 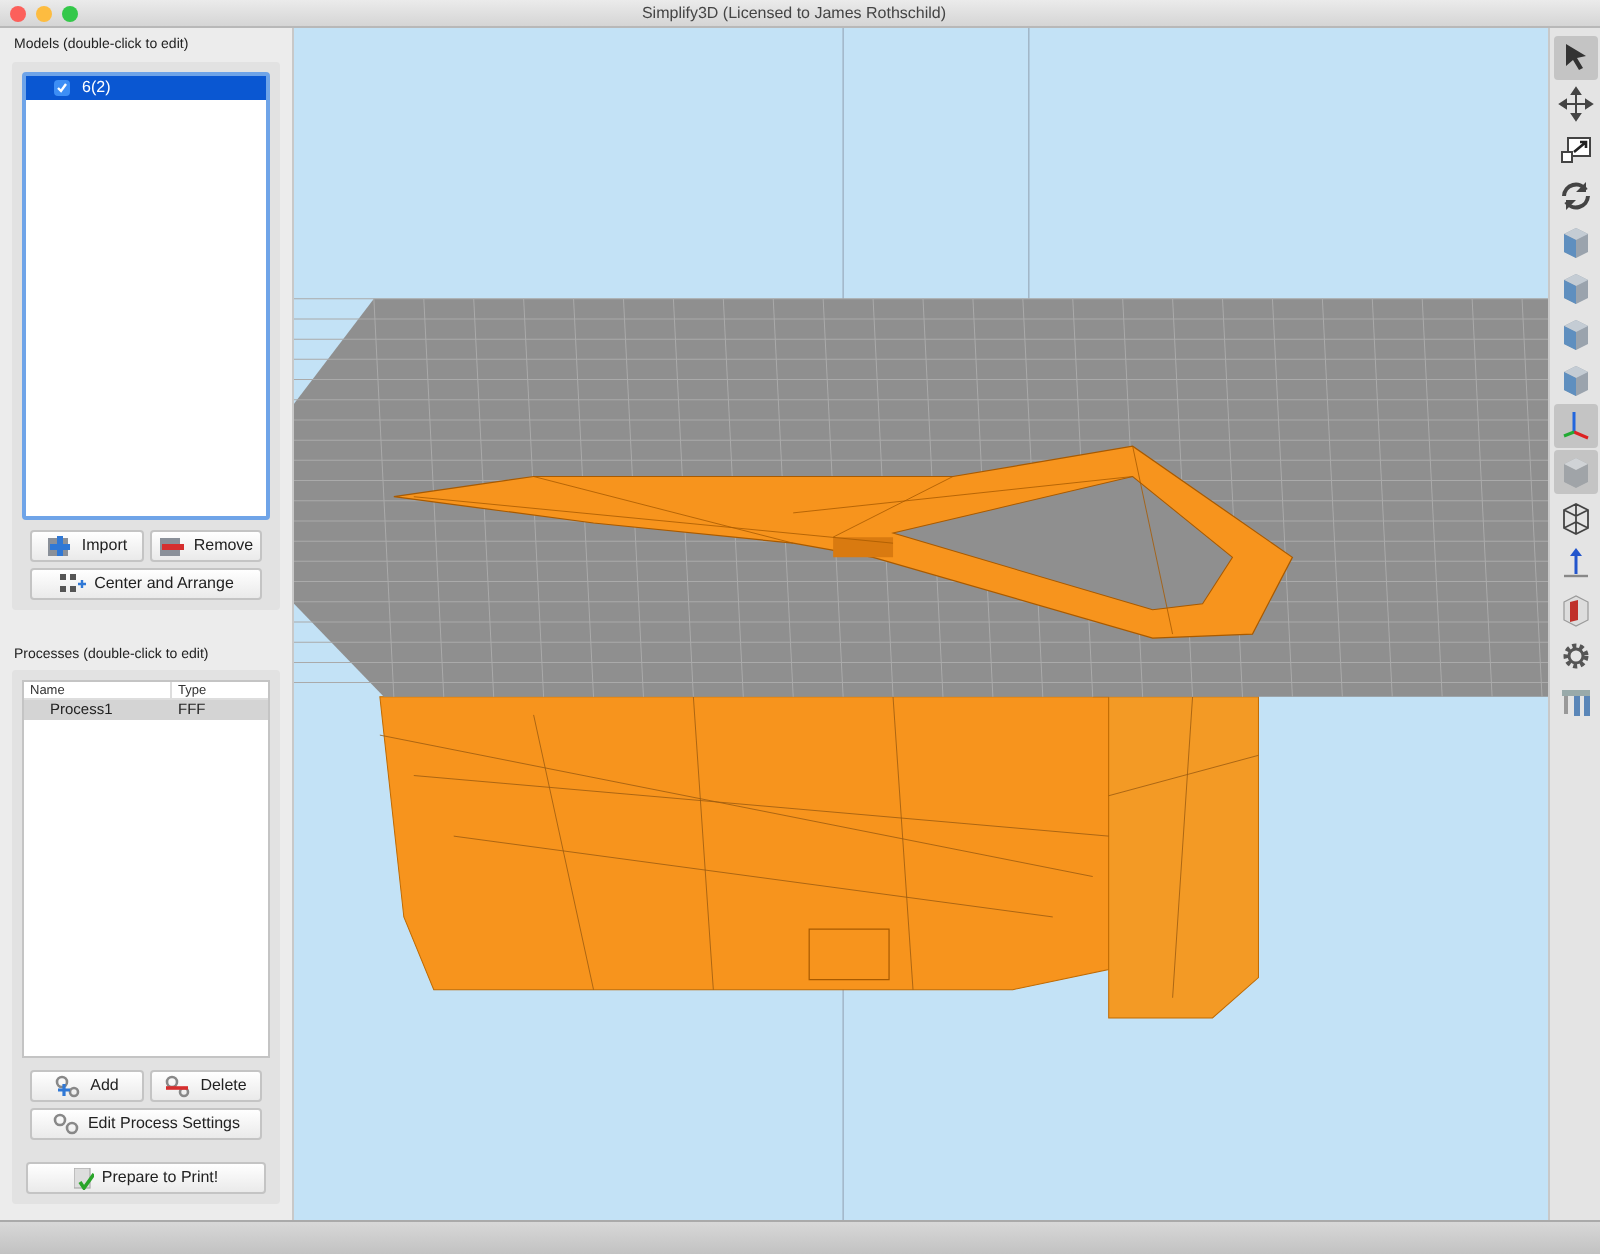 I want to click on wireframe-cube-icon, so click(x=1575, y=518).